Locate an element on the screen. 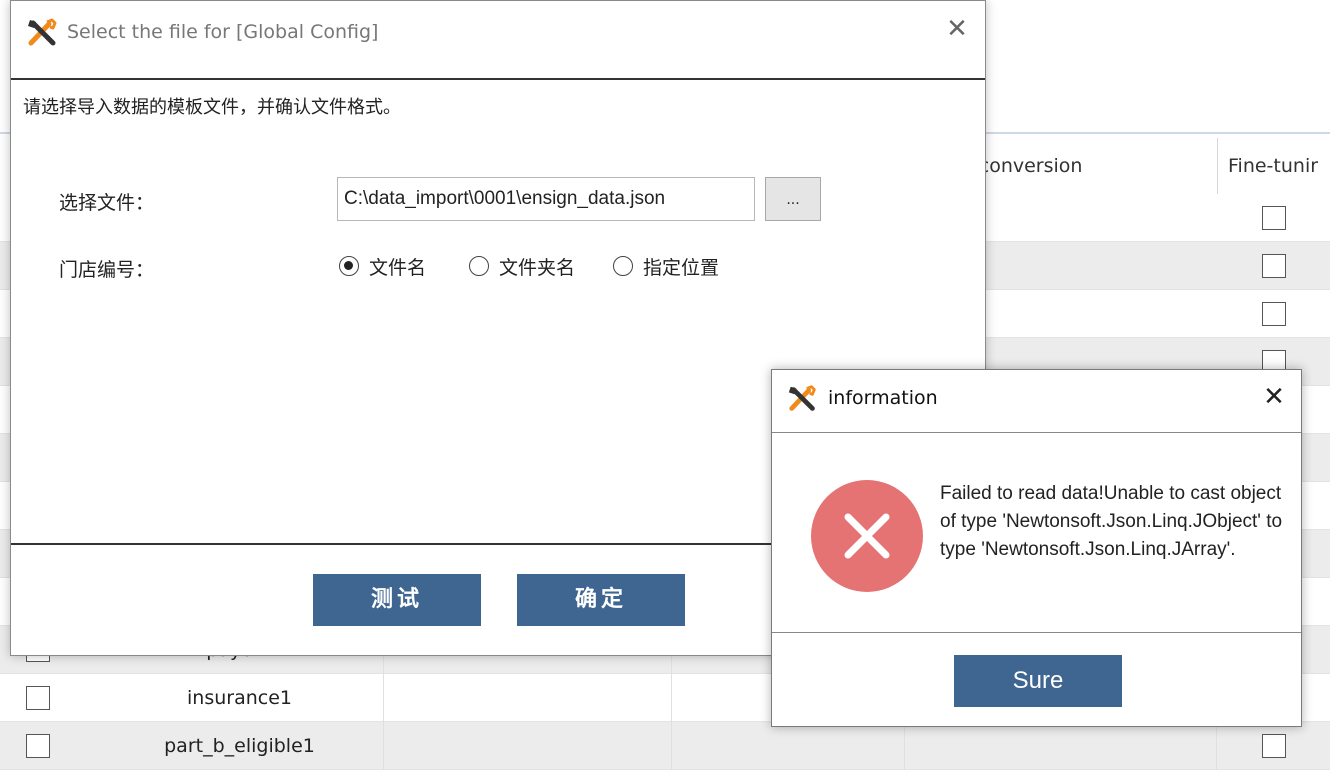 The height and width of the screenshot is (770, 1330). row-field-name: insurance1 is located at coordinates (240, 698).